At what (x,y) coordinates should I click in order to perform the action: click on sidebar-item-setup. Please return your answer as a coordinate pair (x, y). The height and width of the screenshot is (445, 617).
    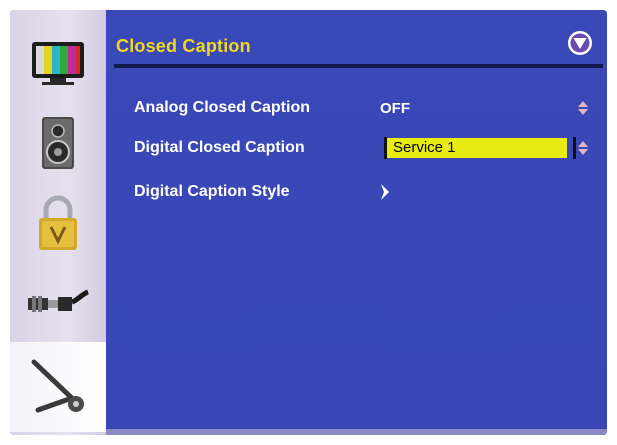
    Looking at the image, I should click on (58, 387).